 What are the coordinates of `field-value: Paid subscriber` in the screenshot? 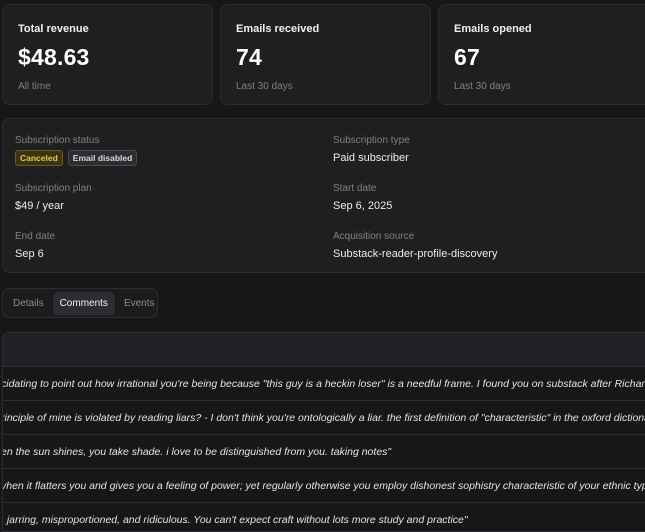 It's located at (371, 158).